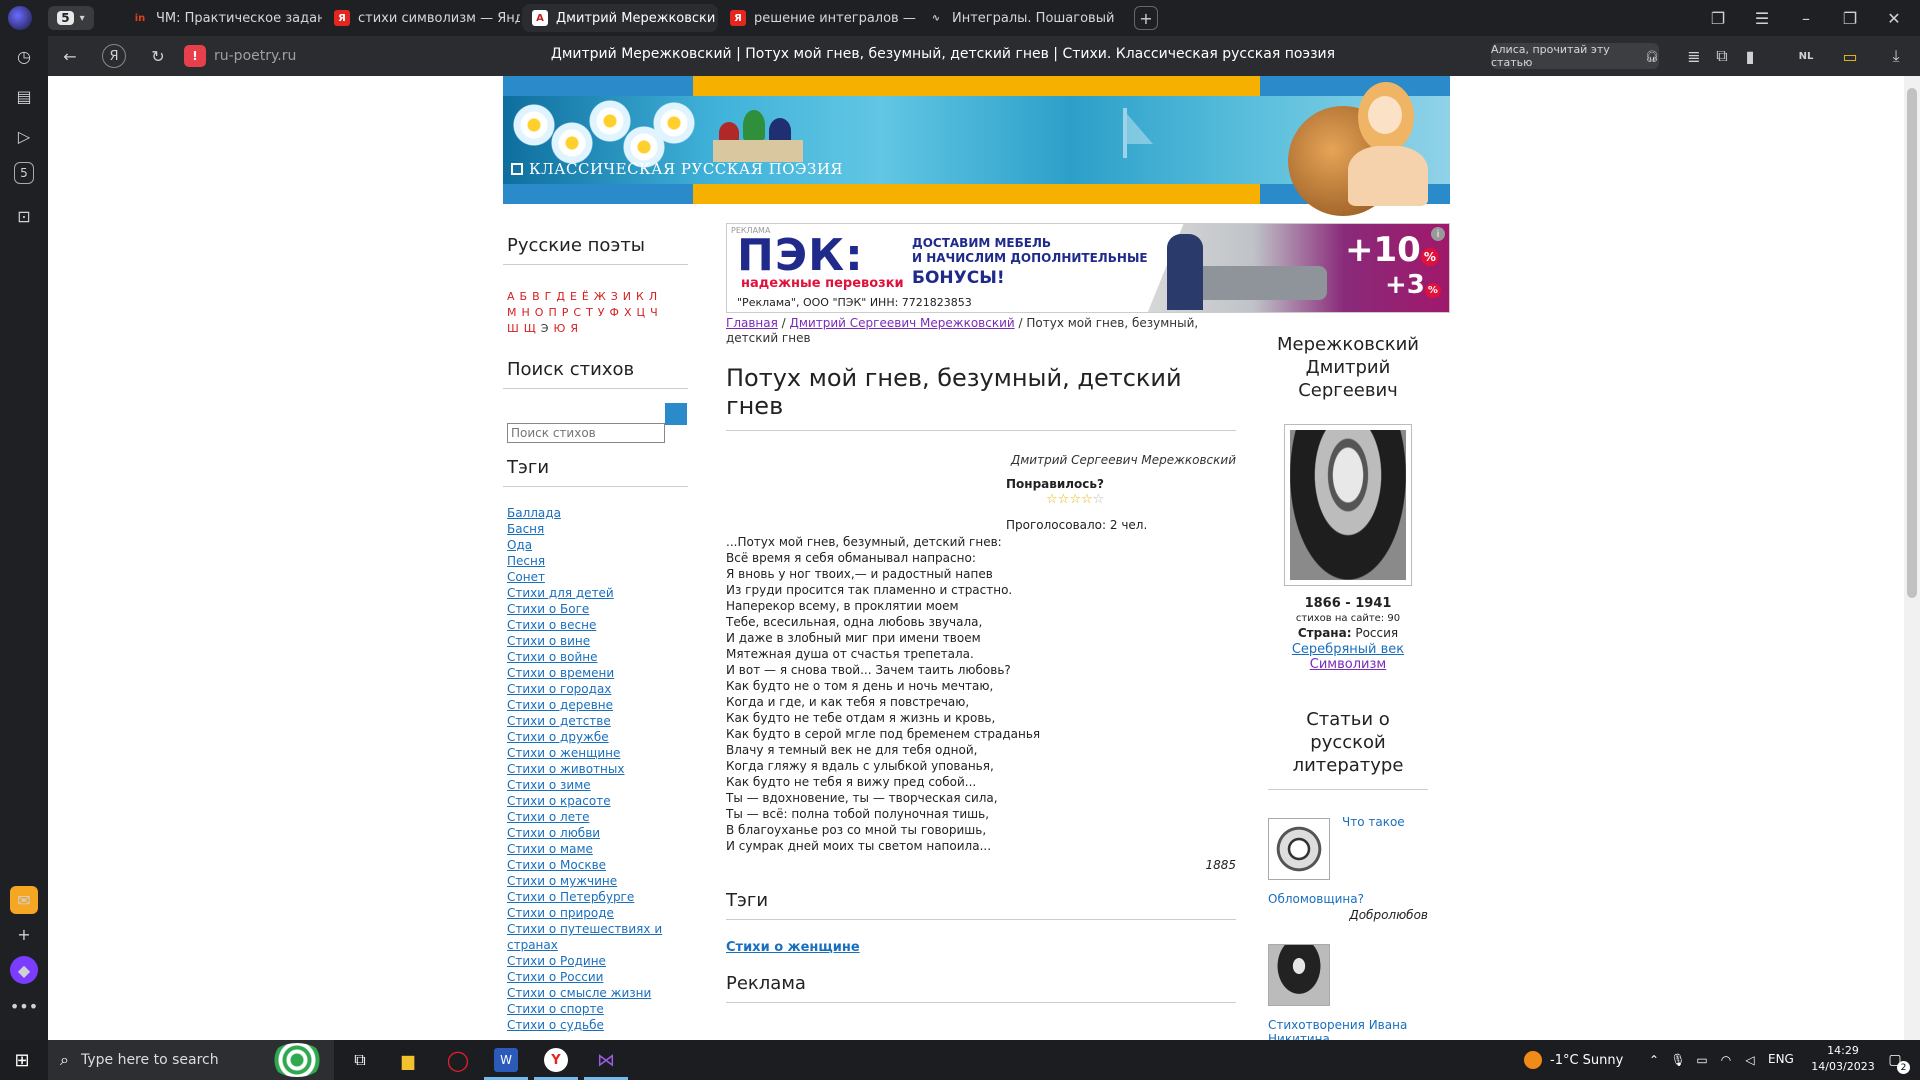 This screenshot has width=1920, height=1080. What do you see at coordinates (566, 313) in the screenshot?
I see `letter-link: Р` at bounding box center [566, 313].